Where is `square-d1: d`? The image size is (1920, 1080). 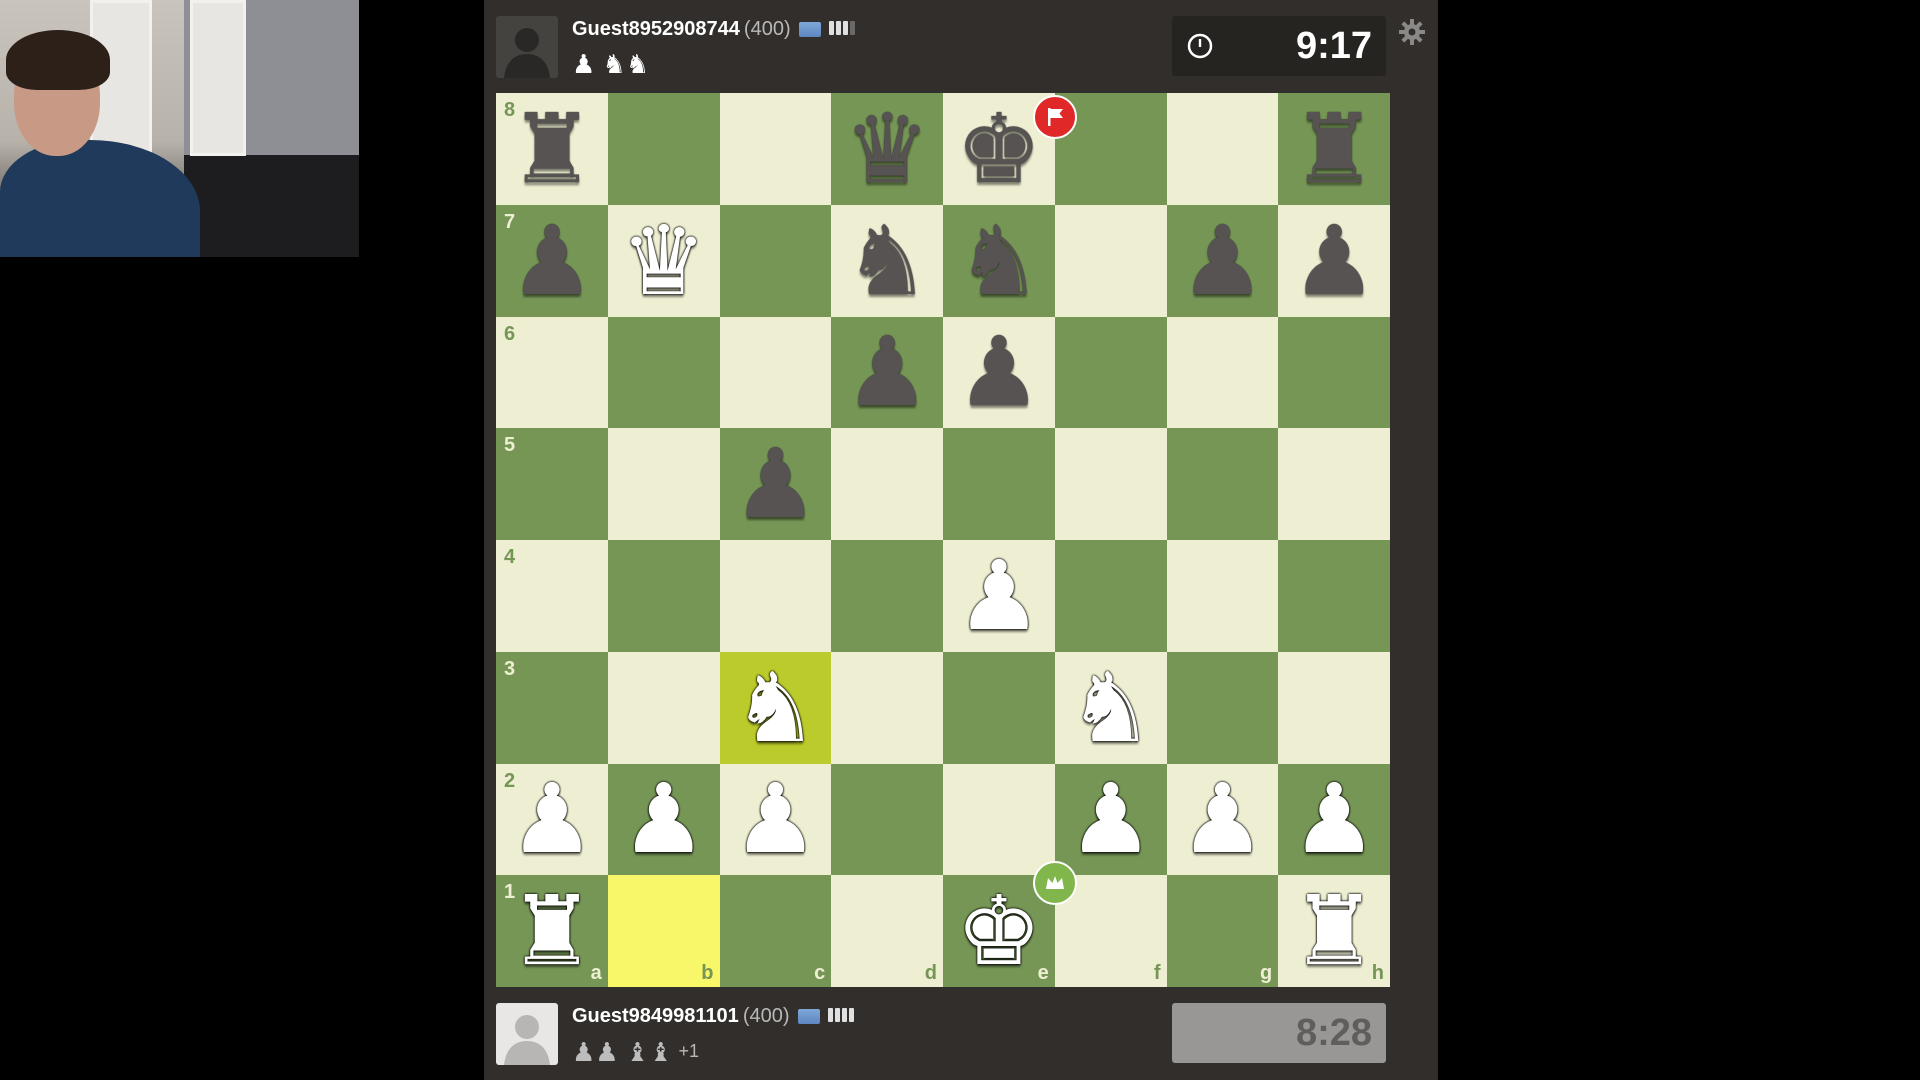 square-d1: d is located at coordinates (887, 931).